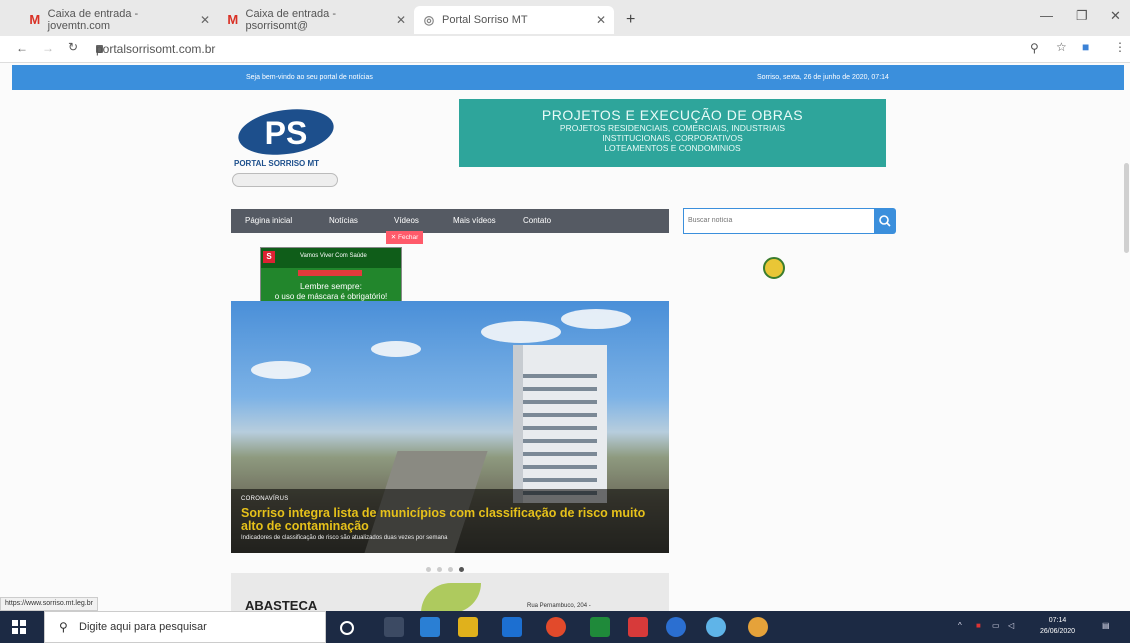 The image size is (1130, 643). Describe the element at coordinates (565, 49) in the screenshot. I see `address-bar: ← → ↻ portalsorrisomt.com.br ⚲ ☆ ■ ⋮` at that location.